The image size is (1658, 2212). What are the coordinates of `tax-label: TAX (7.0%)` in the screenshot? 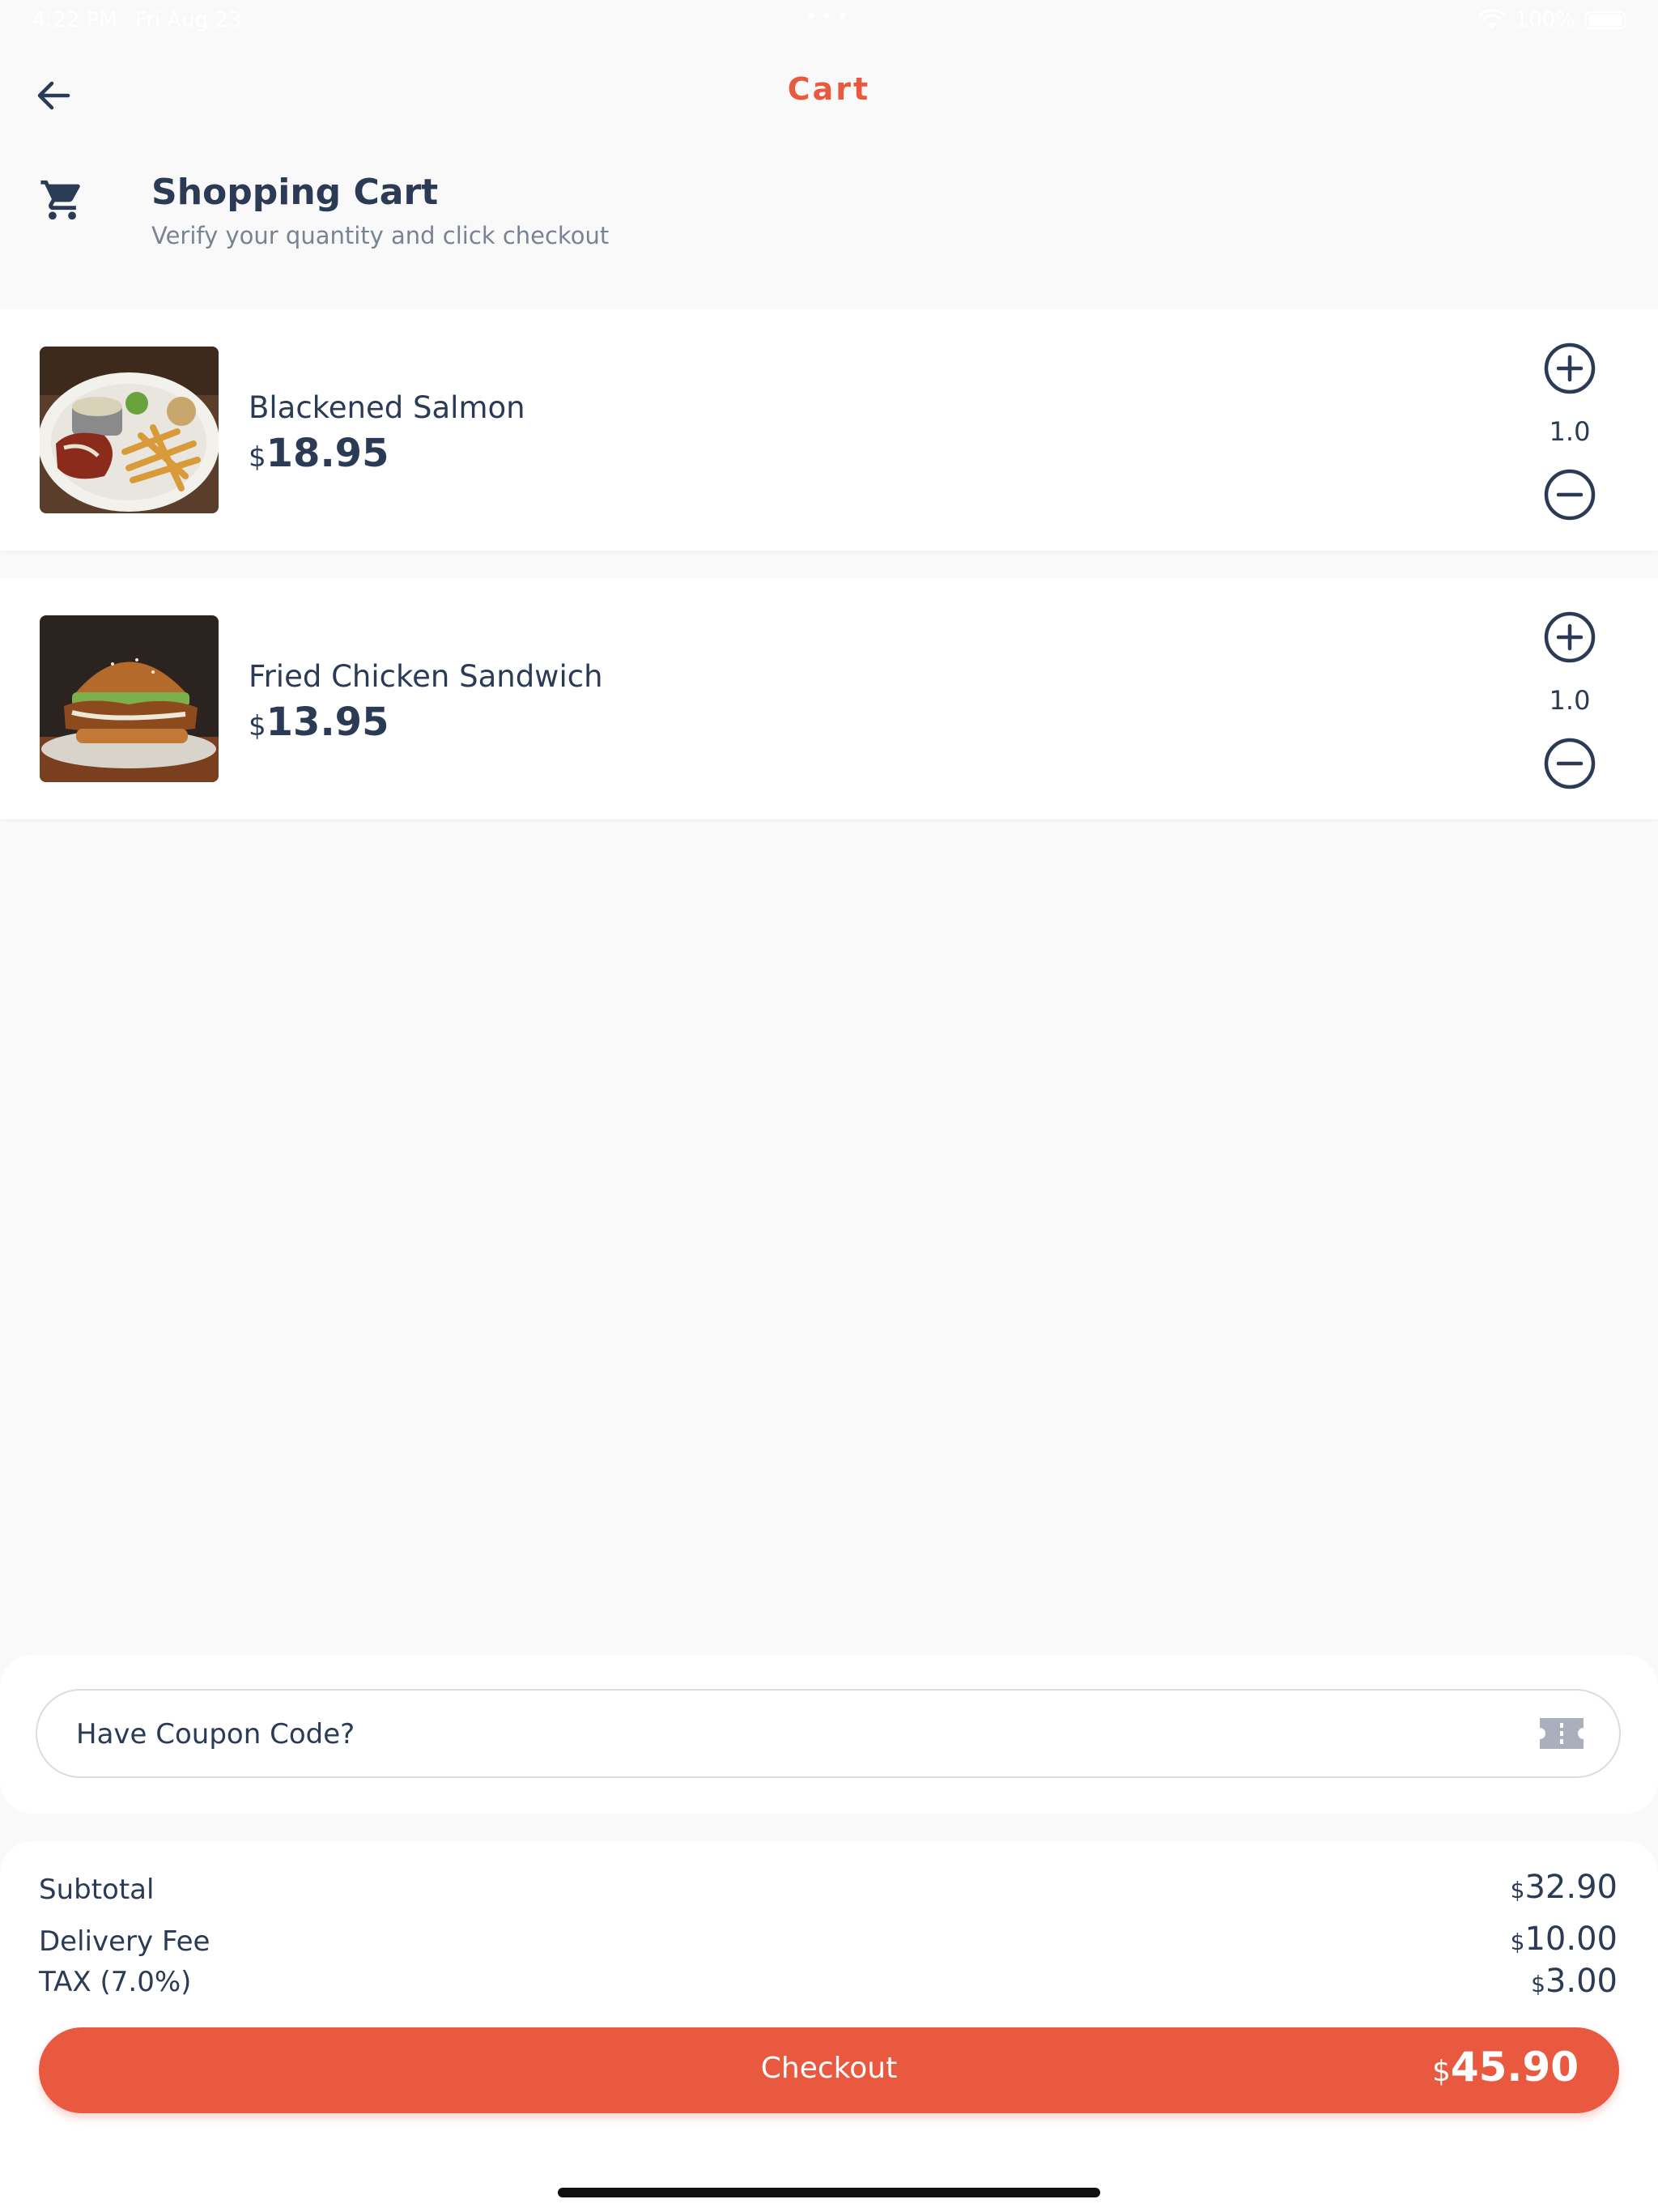 It's located at (115, 1982).